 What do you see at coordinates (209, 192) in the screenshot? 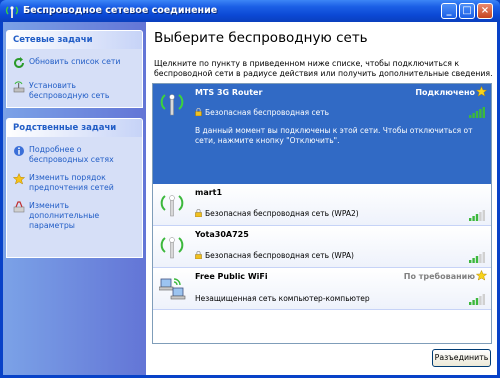
I see `network-name: mart1` at bounding box center [209, 192].